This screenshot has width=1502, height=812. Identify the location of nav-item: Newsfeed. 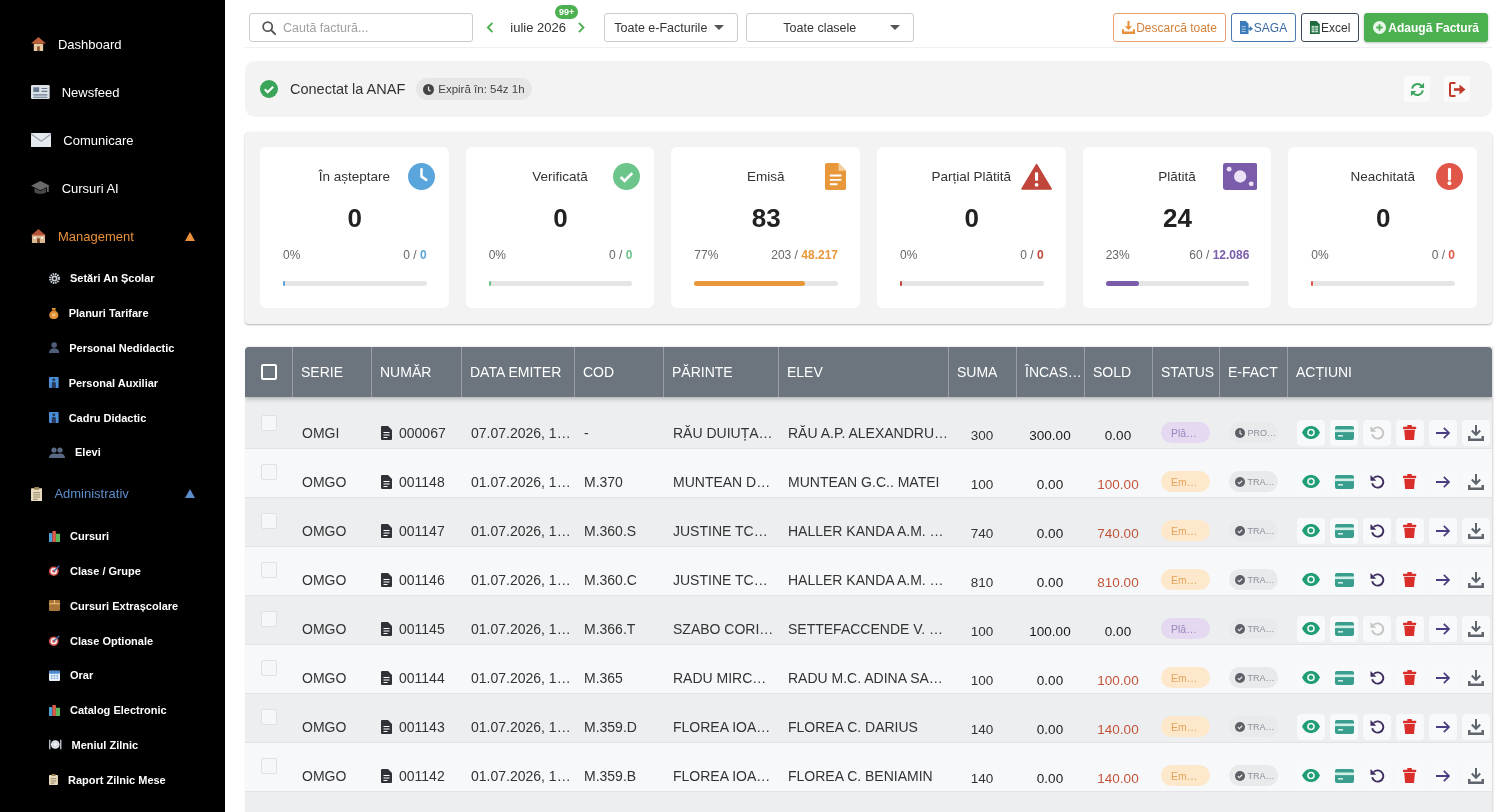
(112, 92).